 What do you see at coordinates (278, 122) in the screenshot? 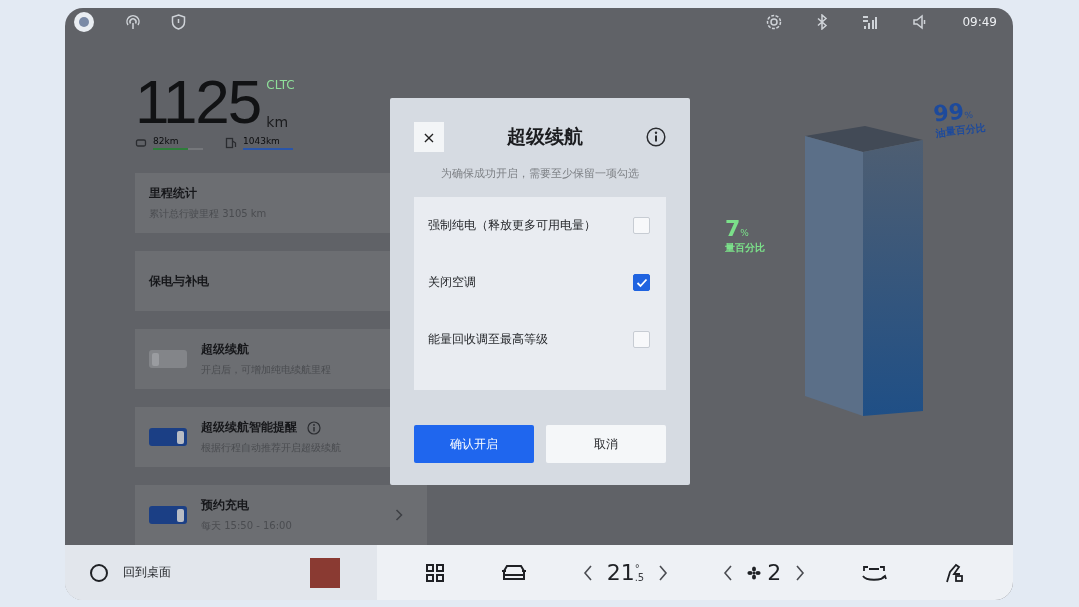
I see `range-unit: km` at bounding box center [278, 122].